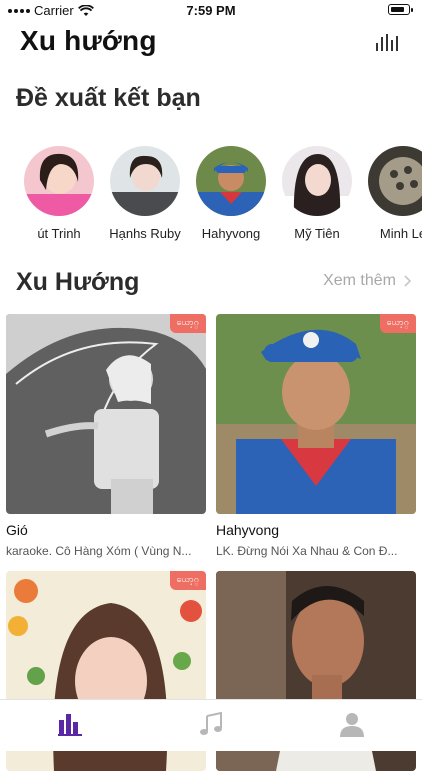 This screenshot has height=779, width=422. I want to click on trending-title: Xu Hướng, so click(78, 282).